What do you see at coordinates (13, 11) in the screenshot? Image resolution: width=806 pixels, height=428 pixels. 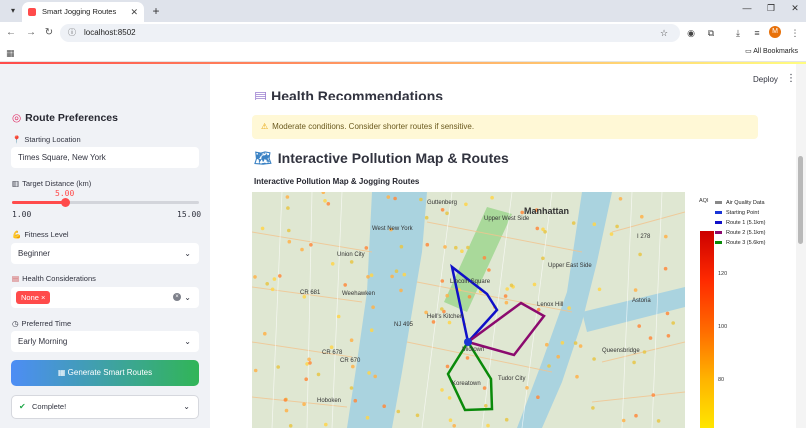 I see `tab-search-icon: ▾` at bounding box center [13, 11].